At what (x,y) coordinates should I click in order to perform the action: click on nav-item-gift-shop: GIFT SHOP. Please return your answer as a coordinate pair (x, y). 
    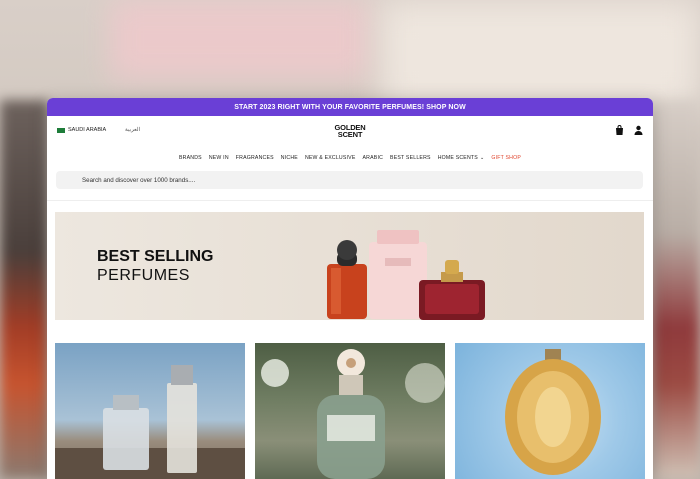
    Looking at the image, I should click on (506, 158).